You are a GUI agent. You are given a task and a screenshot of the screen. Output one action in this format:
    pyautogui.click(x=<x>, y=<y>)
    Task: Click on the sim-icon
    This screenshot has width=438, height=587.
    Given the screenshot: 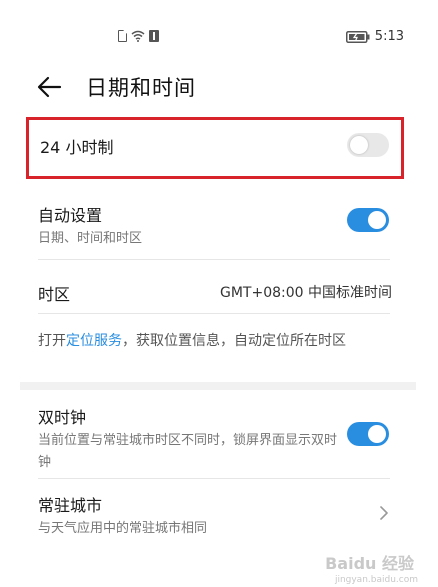 What is the action you would take?
    pyautogui.click(x=122, y=36)
    